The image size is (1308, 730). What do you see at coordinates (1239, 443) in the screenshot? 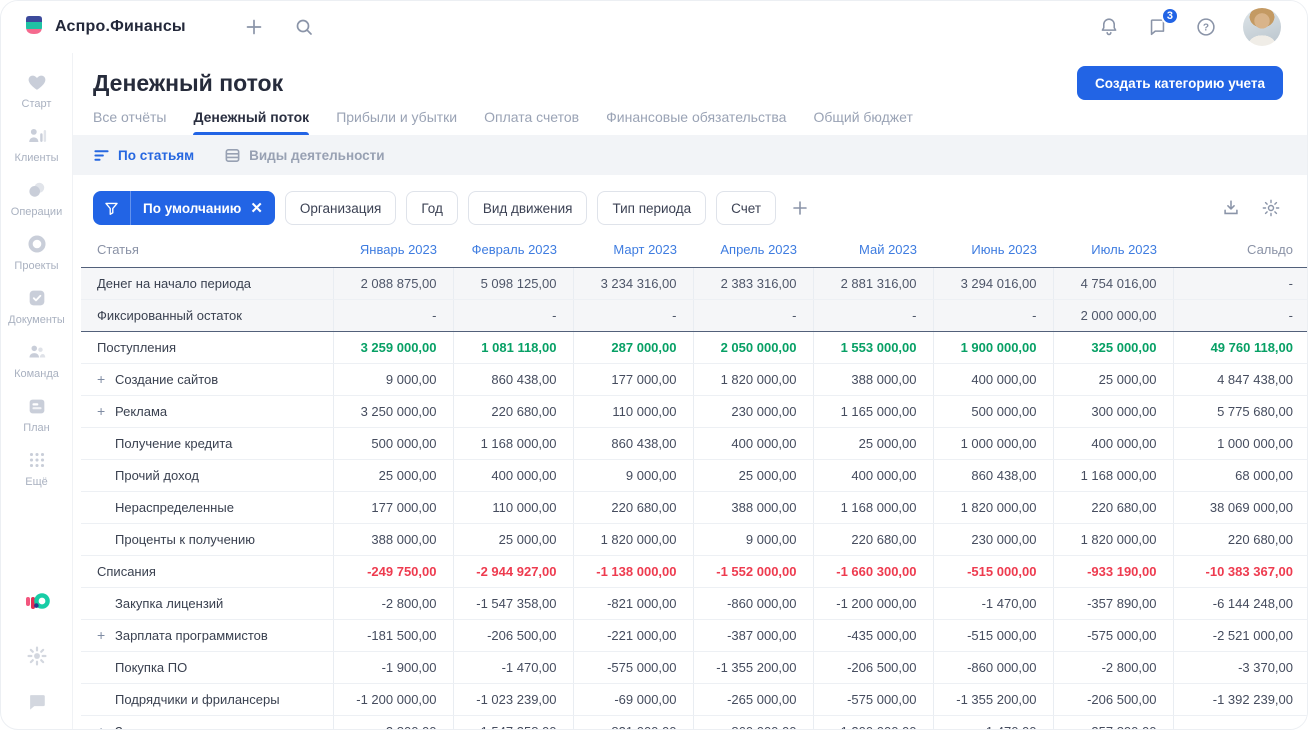
I see `saldo-cell: 1 000 000,00` at bounding box center [1239, 443].